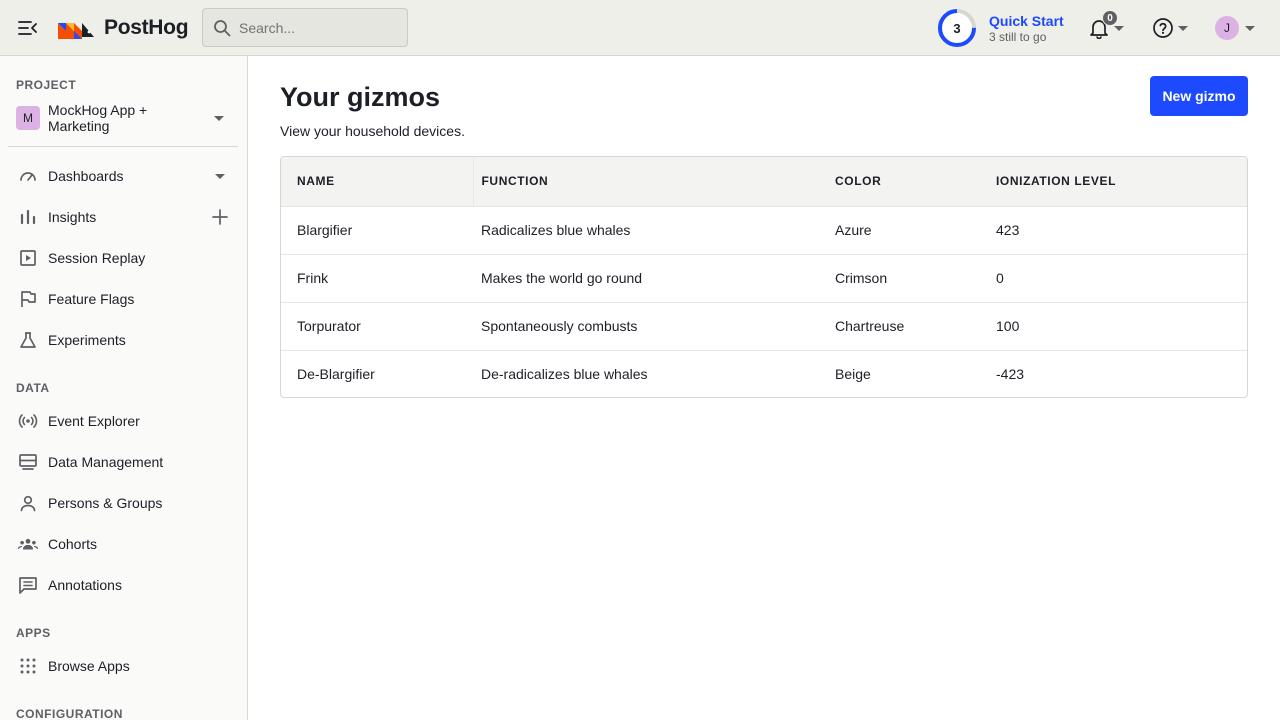  Describe the element at coordinates (853, 374) in the screenshot. I see `cell-color: Beige` at that location.